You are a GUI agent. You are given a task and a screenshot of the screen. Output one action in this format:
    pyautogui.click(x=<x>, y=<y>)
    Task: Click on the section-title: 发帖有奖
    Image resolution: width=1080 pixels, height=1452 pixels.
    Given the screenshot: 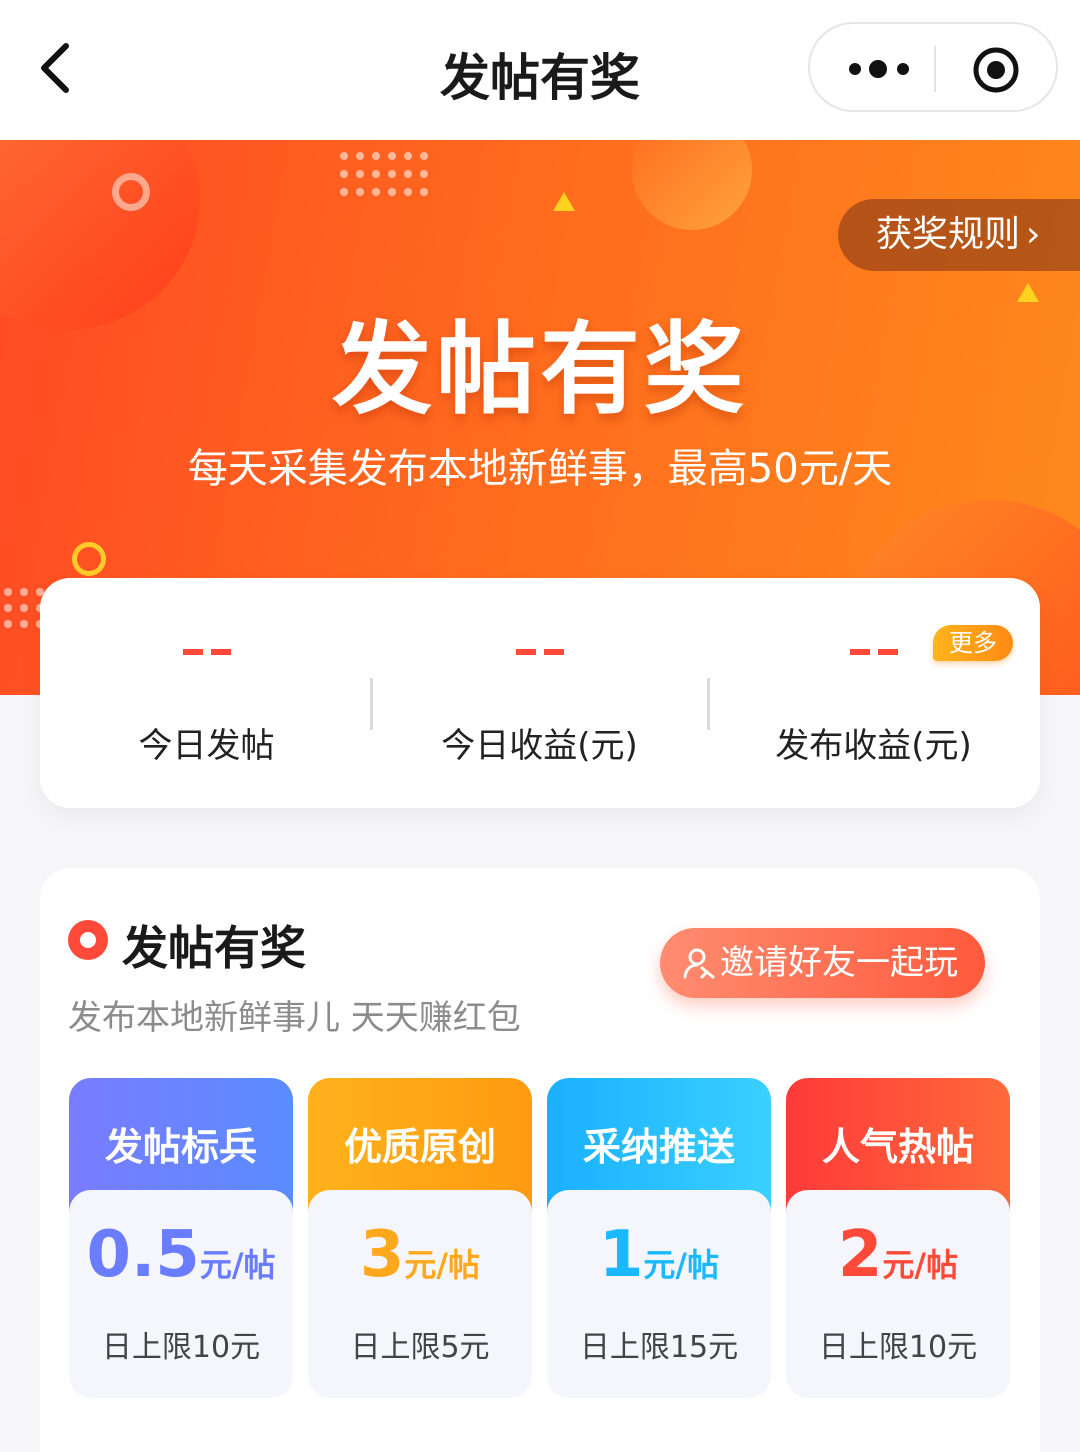 What is the action you would take?
    pyautogui.click(x=214, y=948)
    